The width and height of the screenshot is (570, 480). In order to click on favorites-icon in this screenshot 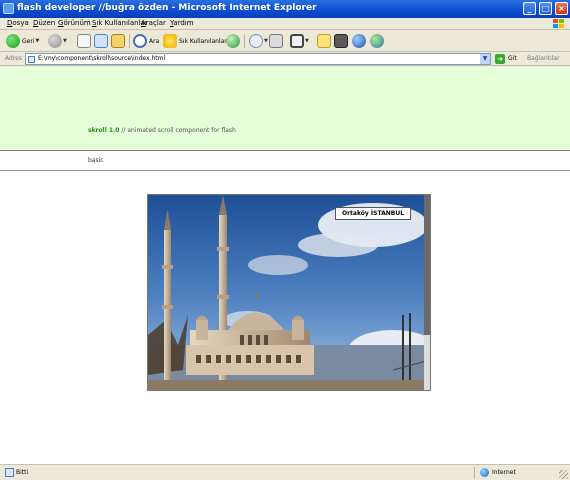, I will do `click(170, 41)`.